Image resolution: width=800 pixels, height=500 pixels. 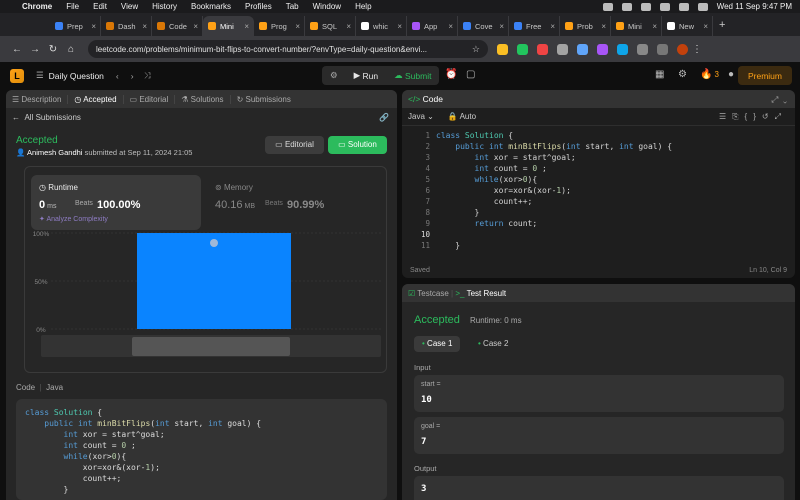 I want to click on browser-tab: Prog ×, so click(x=279, y=26).